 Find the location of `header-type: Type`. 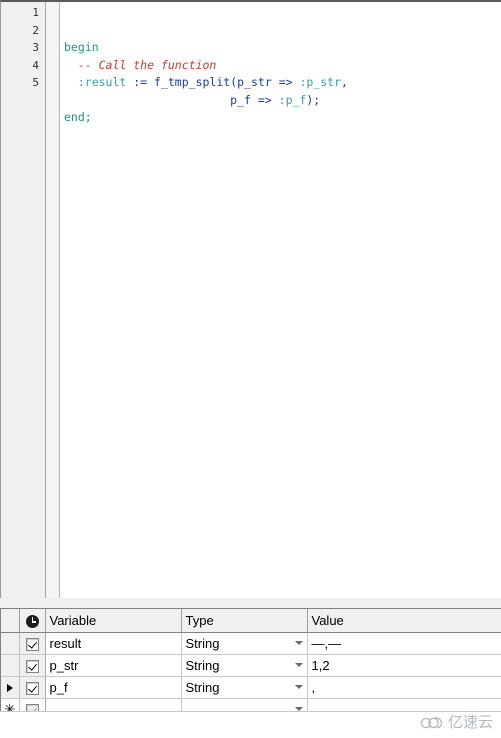

header-type: Type is located at coordinates (244, 621).